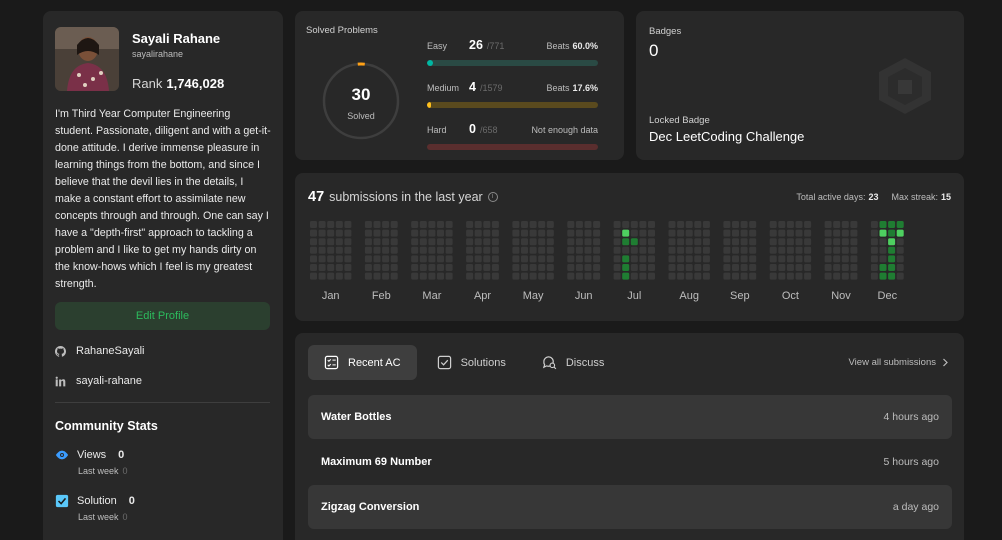 The width and height of the screenshot is (1002, 540). I want to click on edit-profile-button: Edit Profile, so click(162, 316).